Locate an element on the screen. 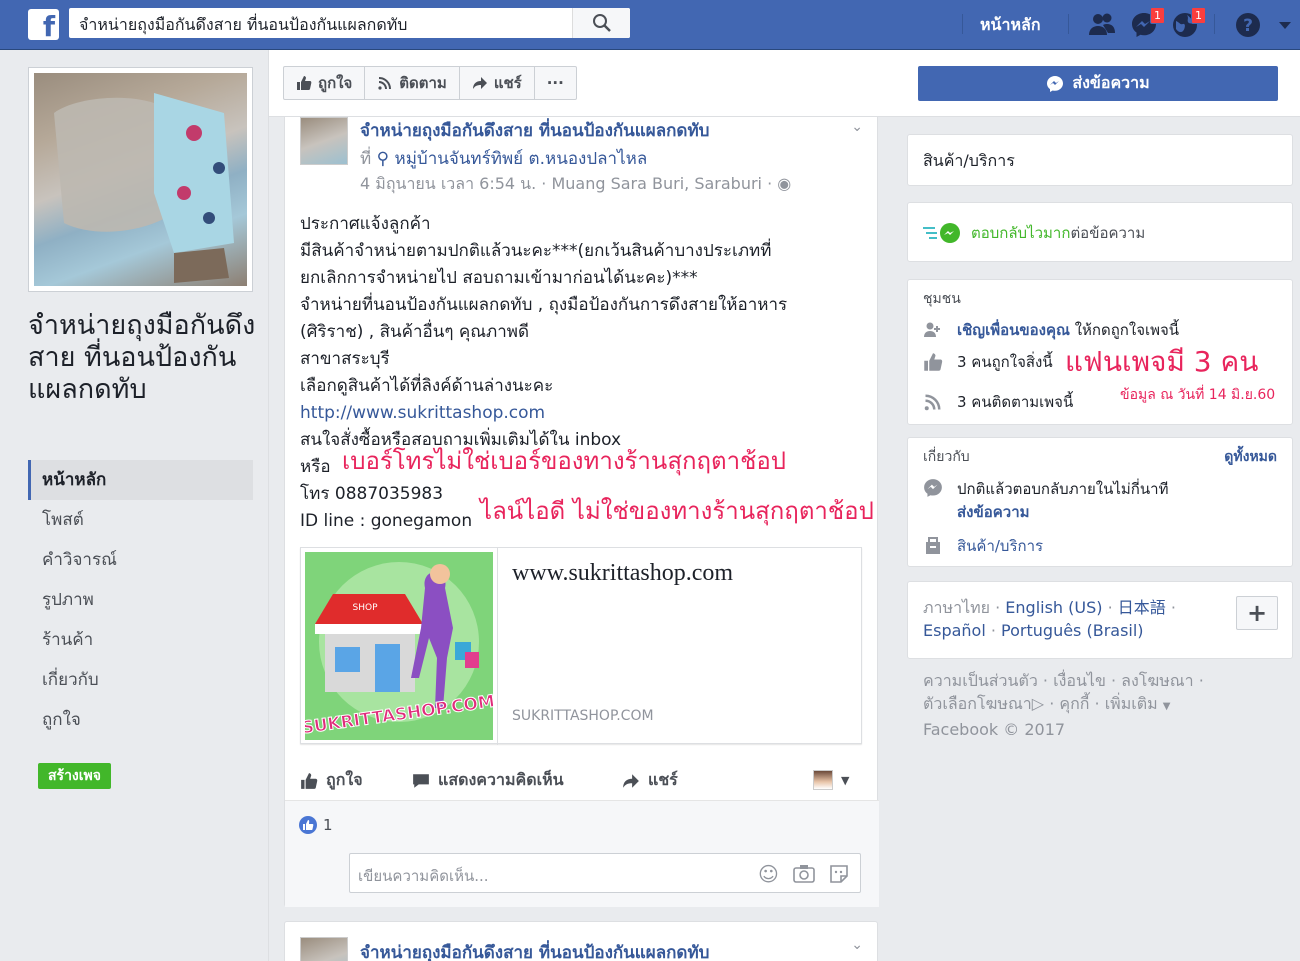  home-link: หน้าหลัก is located at coordinates (1010, 25).